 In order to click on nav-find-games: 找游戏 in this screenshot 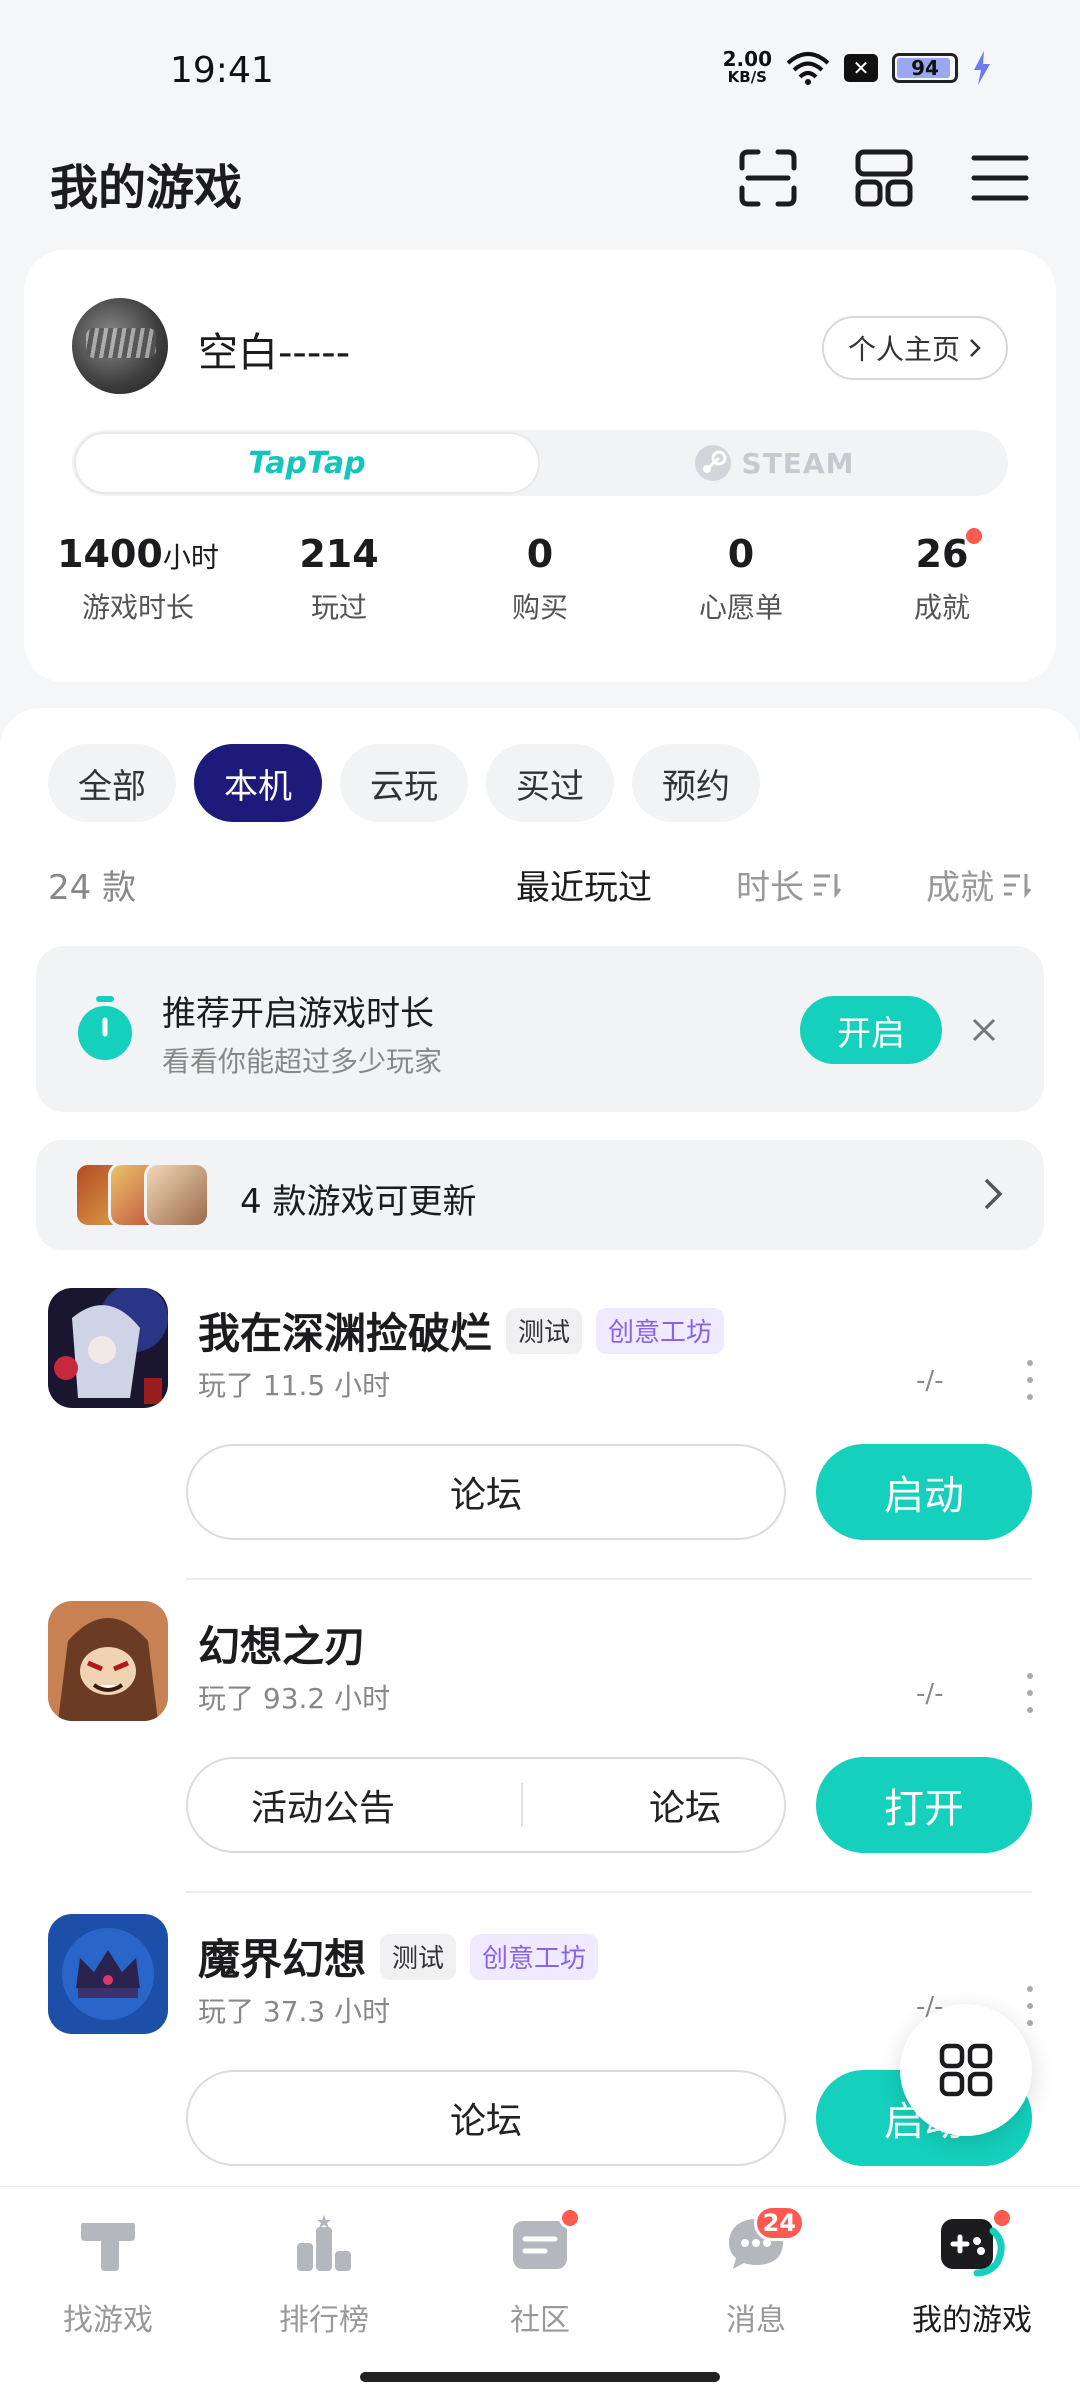, I will do `click(108, 2275)`.